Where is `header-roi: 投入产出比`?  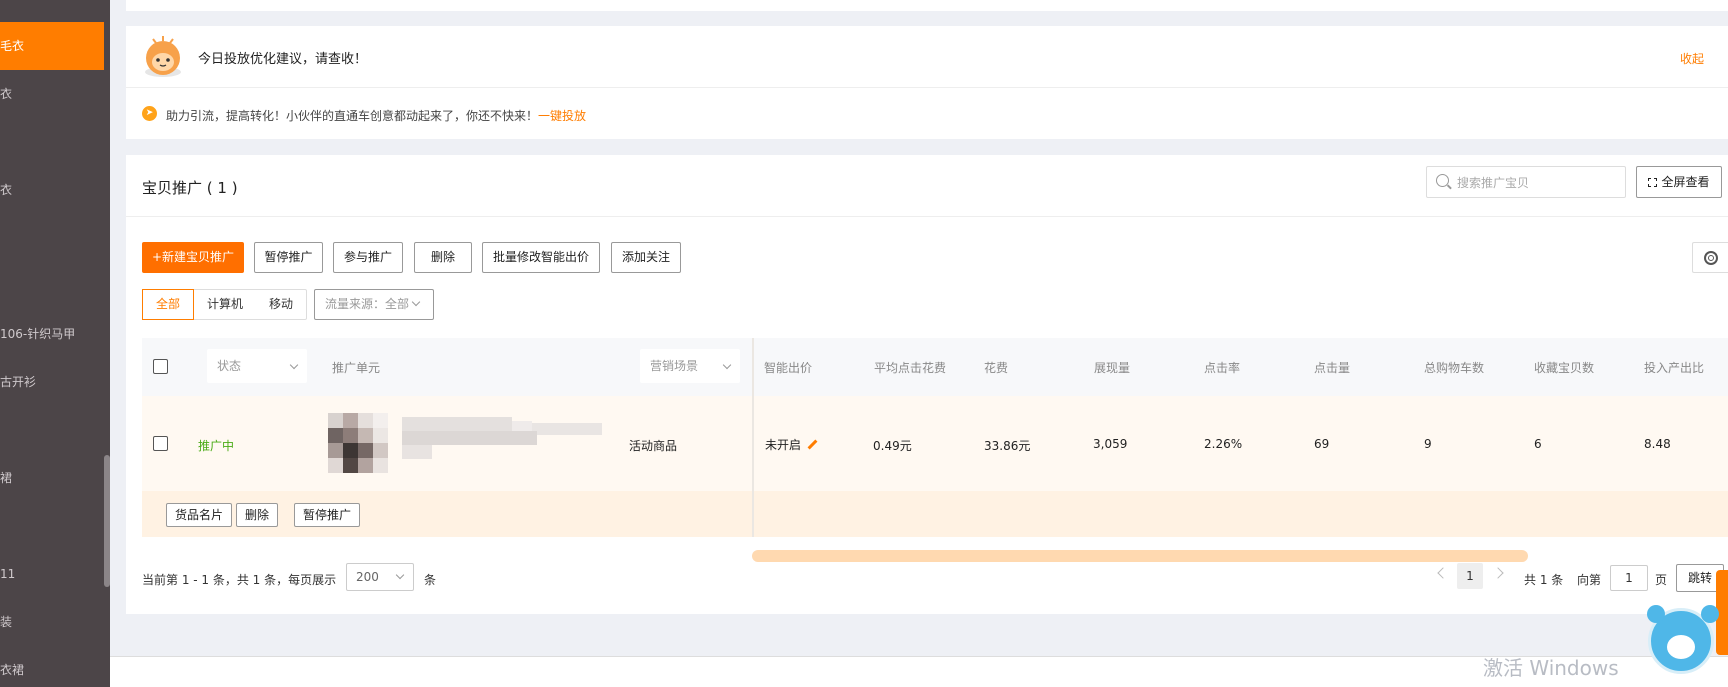
header-roi: 投入产出比 is located at coordinates (1674, 367).